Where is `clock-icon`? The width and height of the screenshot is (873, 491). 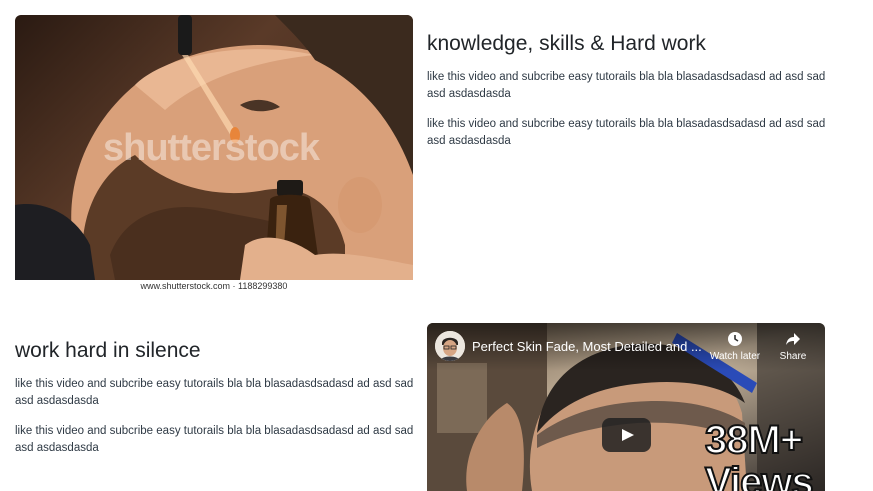
clock-icon is located at coordinates (735, 340).